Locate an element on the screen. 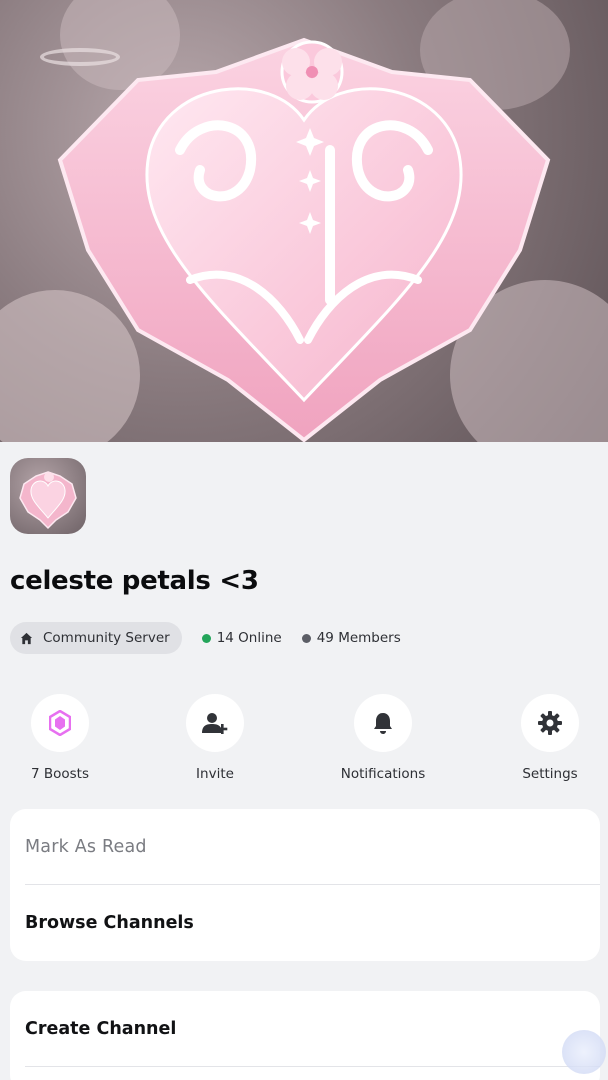 This screenshot has width=608, height=1080. invite-button: Invite is located at coordinates (215, 738).